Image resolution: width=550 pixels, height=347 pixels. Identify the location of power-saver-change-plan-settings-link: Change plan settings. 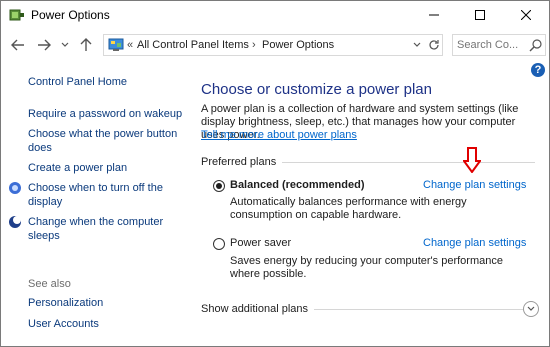
(474, 243).